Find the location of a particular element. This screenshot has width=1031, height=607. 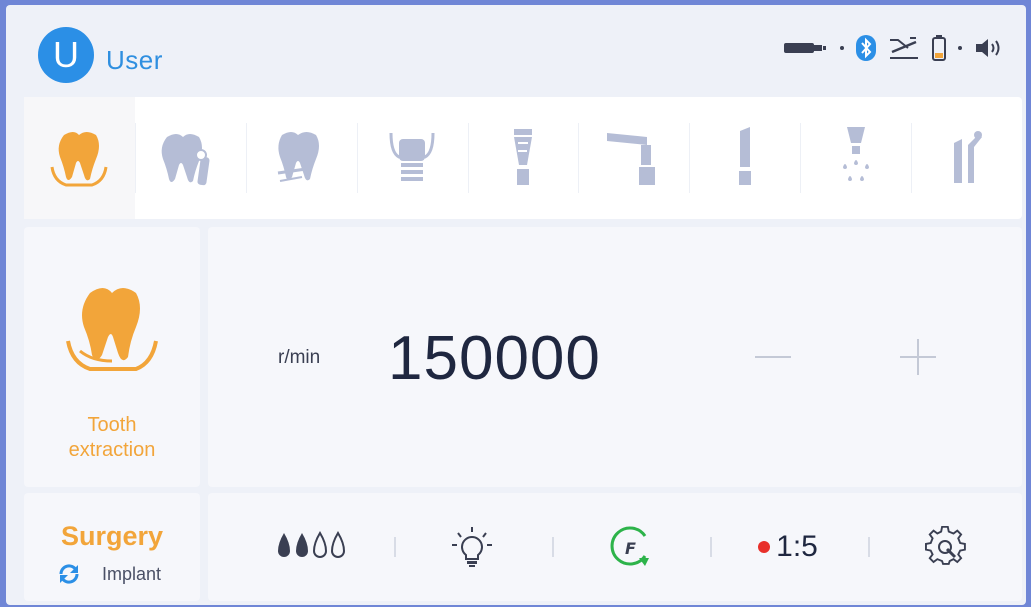

tool-tooth-extraction is located at coordinates (79, 158).